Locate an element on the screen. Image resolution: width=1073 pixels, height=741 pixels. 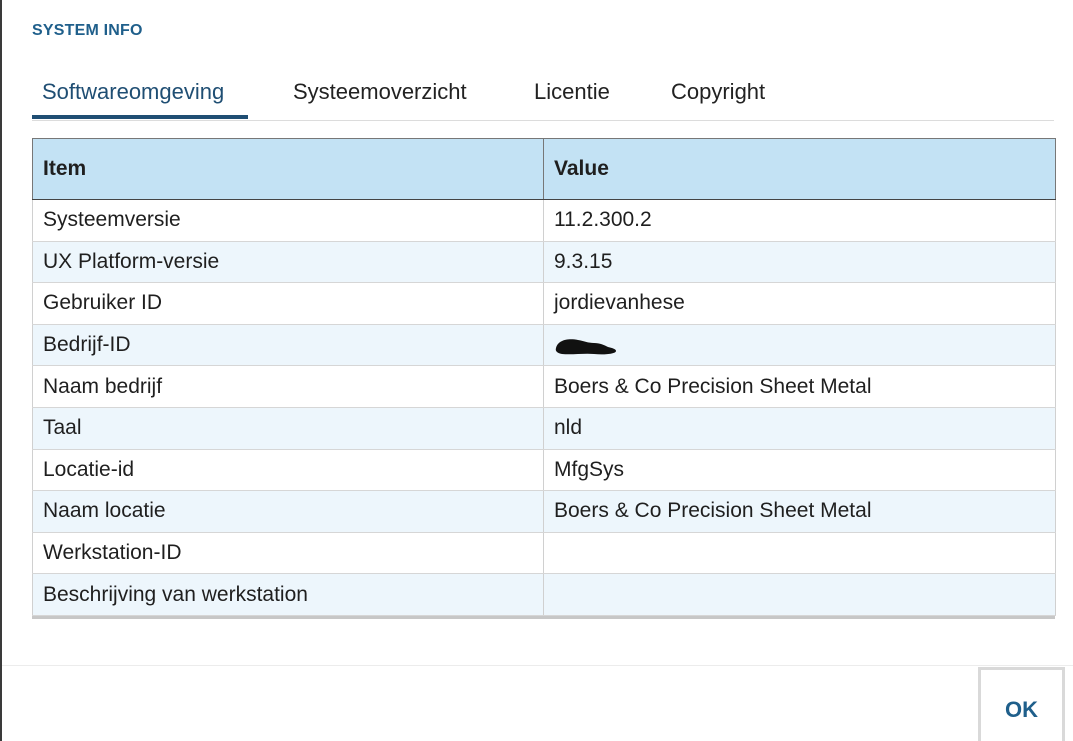
table-row: UX Platform-versie 9.3.15 is located at coordinates (544, 262).